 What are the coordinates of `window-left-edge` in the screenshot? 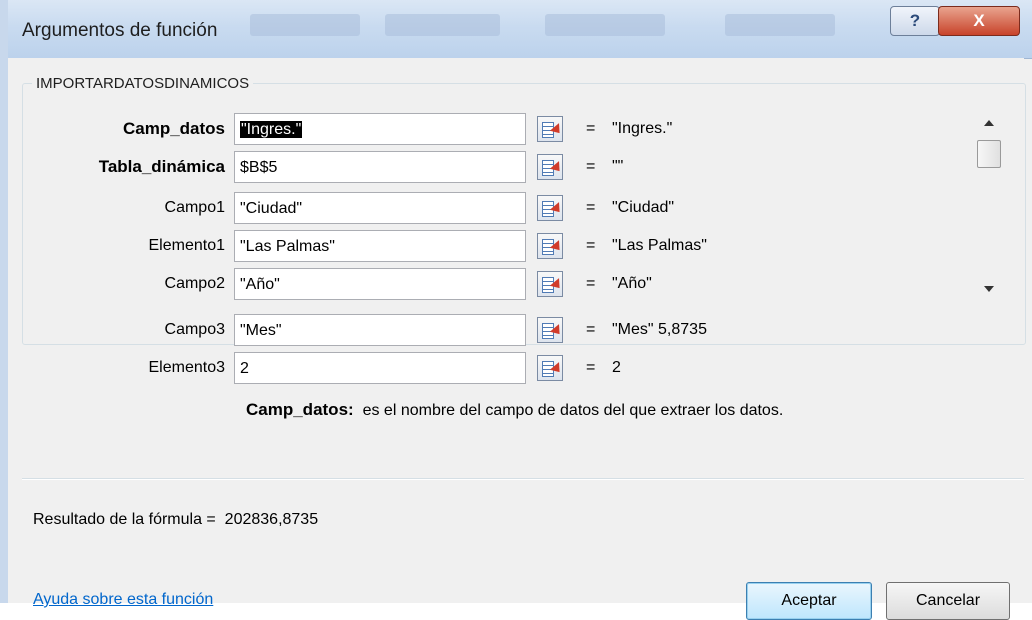 It's located at (4, 301).